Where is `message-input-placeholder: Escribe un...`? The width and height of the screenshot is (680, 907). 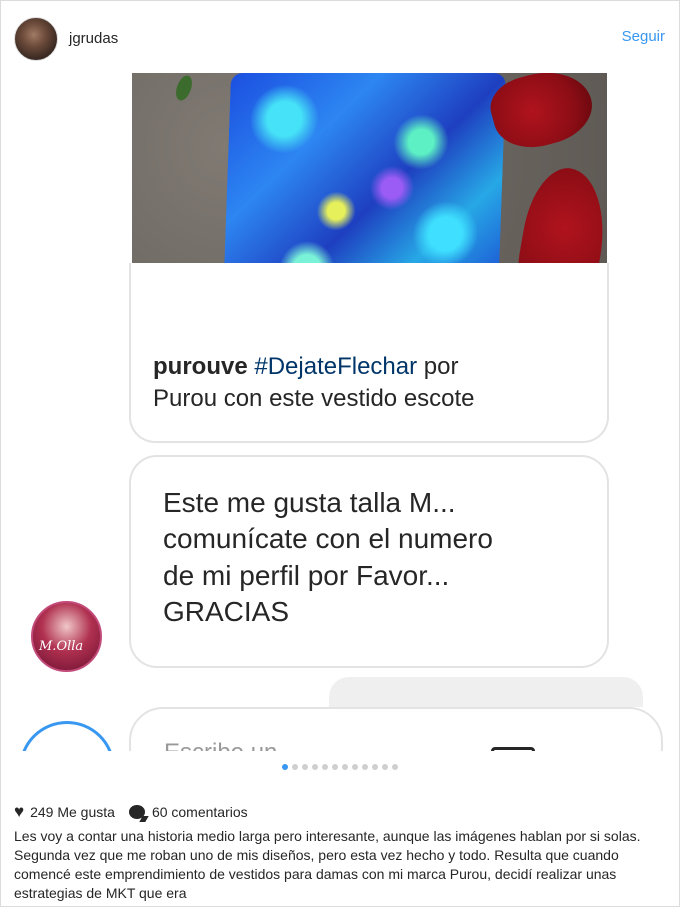
message-input-placeholder: Escribe un... is located at coordinates (230, 745).